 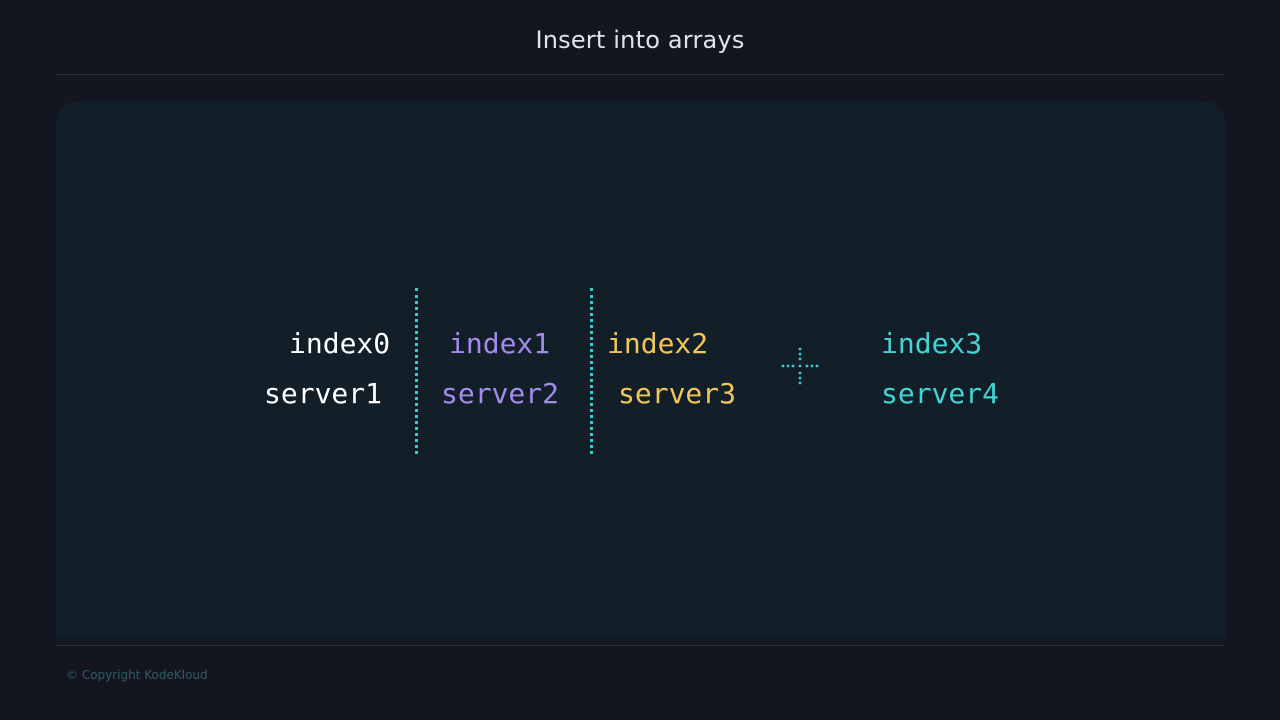 I want to click on slide-title: Insert into arrays, so click(x=640, y=40).